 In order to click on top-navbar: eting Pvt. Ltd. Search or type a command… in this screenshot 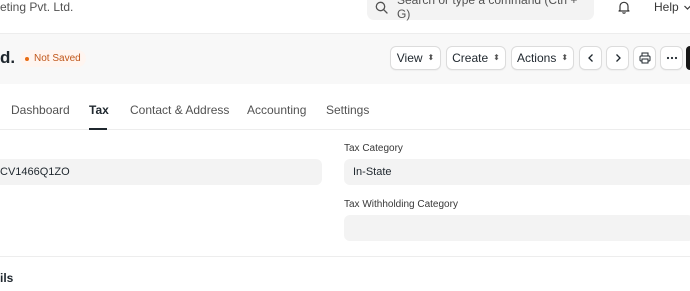, I will do `click(345, 17)`.